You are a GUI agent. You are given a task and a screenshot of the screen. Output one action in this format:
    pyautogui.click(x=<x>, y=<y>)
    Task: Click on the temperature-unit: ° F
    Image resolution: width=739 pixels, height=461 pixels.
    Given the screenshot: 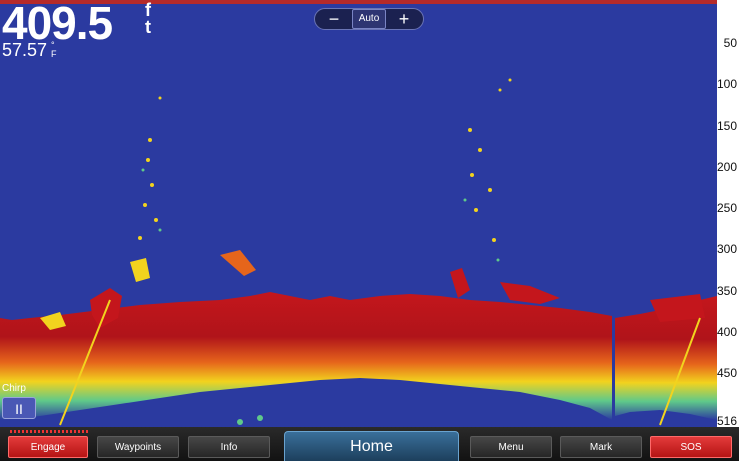 What is the action you would take?
    pyautogui.click(x=54, y=50)
    